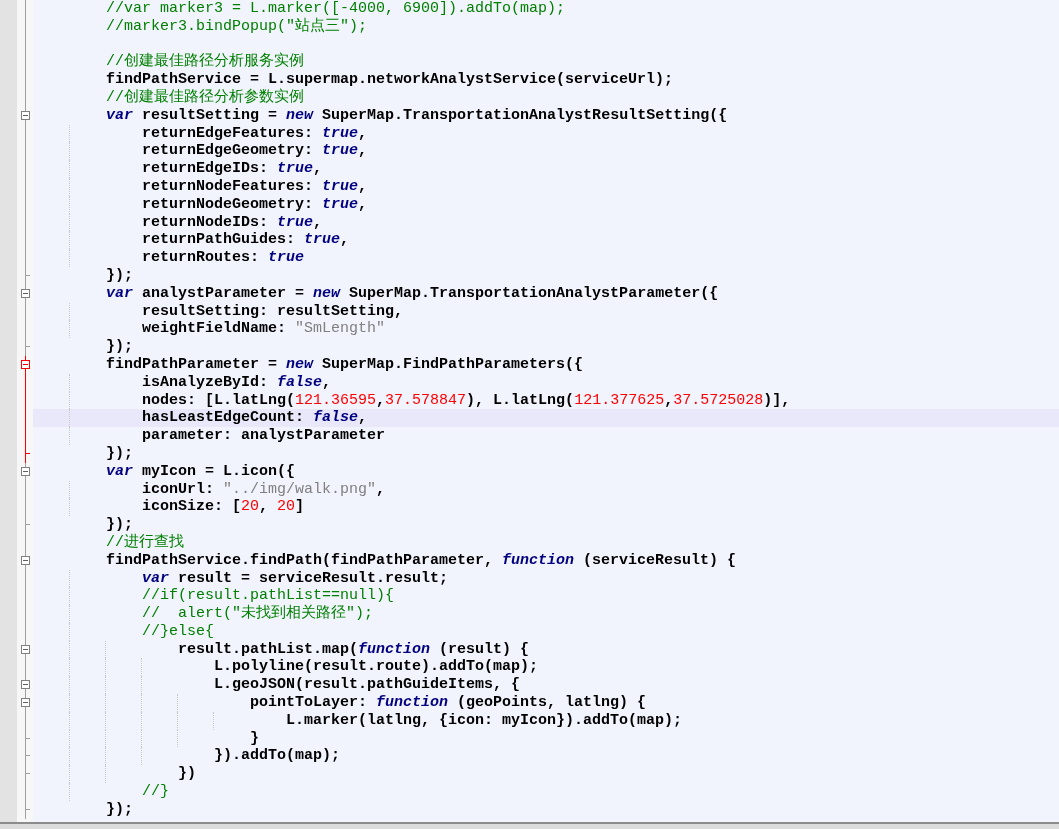  What do you see at coordinates (529, 825) in the screenshot?
I see `horizontal-scrollbar` at bounding box center [529, 825].